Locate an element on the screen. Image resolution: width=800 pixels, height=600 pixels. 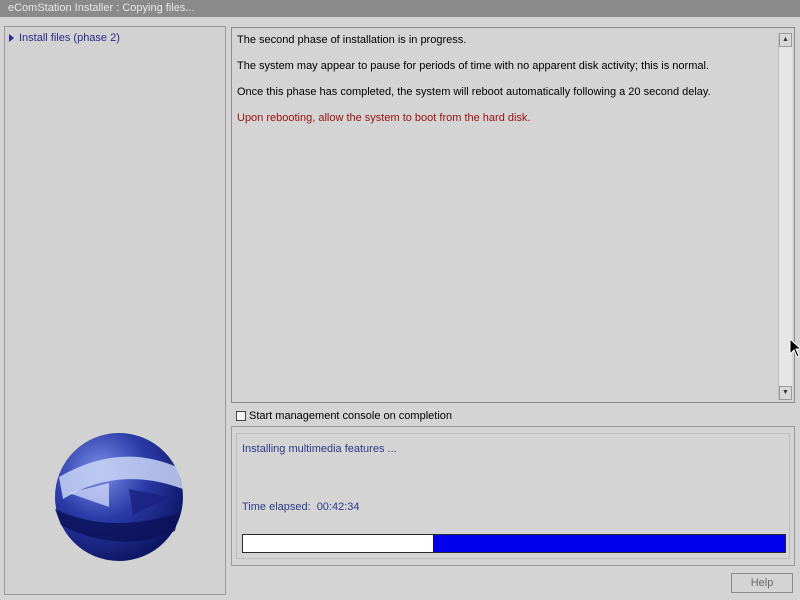
time-elapsed-value: 00:42:34 is located at coordinates (338, 507).